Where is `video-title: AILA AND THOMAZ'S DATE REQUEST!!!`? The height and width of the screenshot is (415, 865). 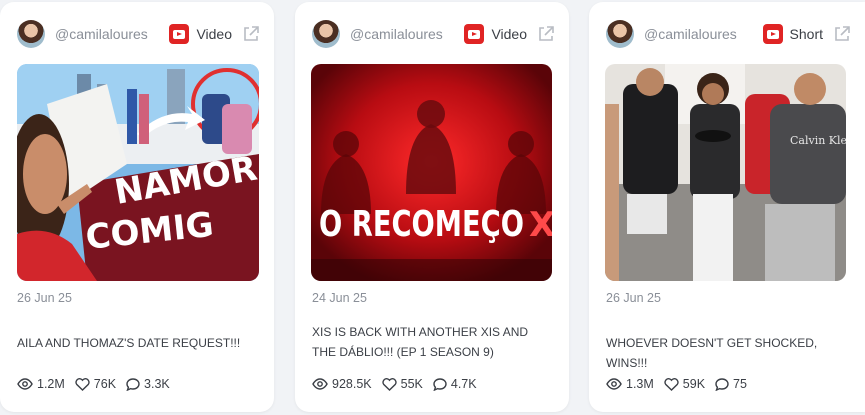 video-title: AILA AND THOMAZ'S DATE REQUEST!!! is located at coordinates (136, 343).